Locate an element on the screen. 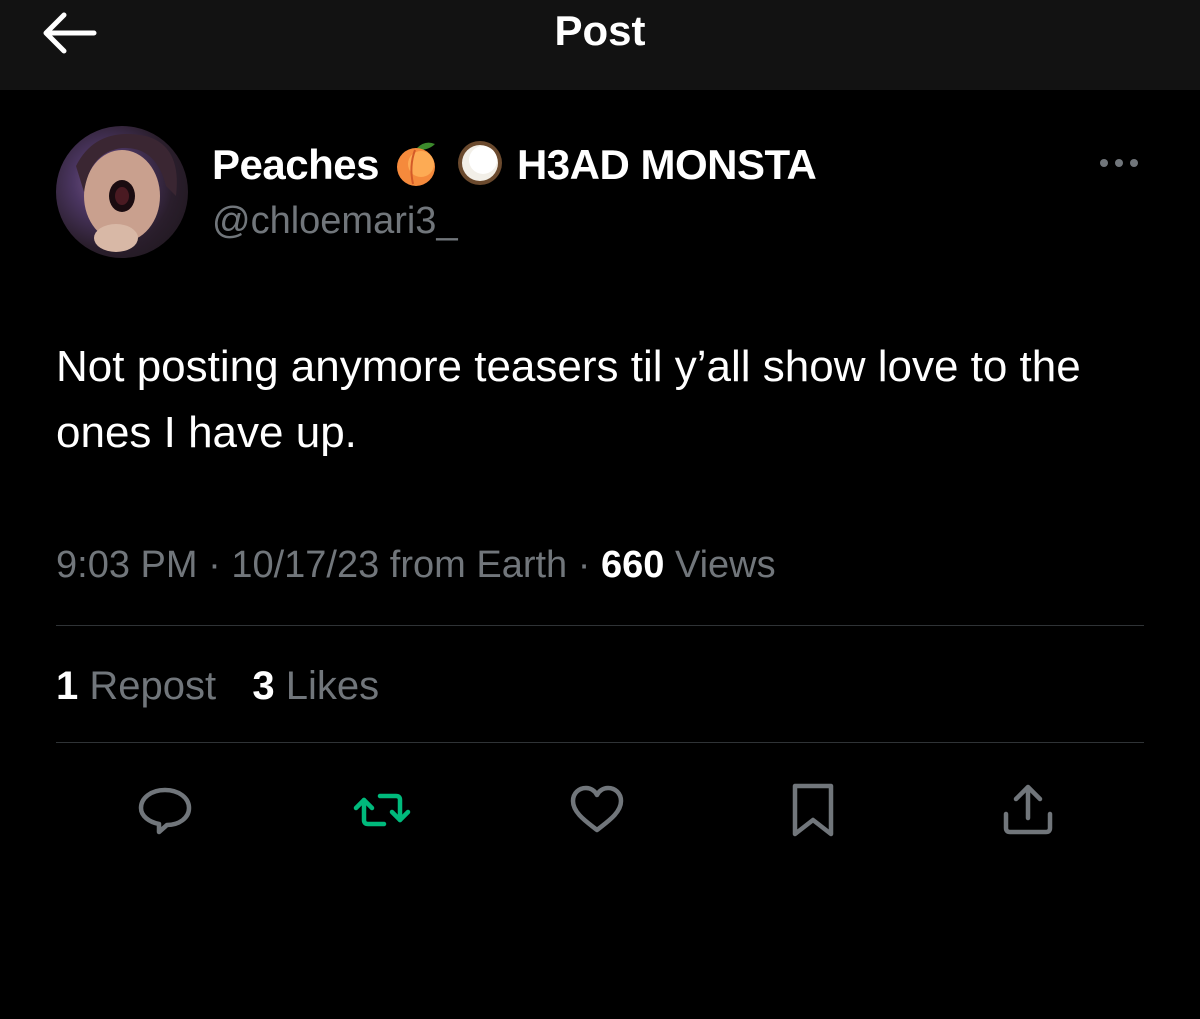  reply-button is located at coordinates (165, 810).